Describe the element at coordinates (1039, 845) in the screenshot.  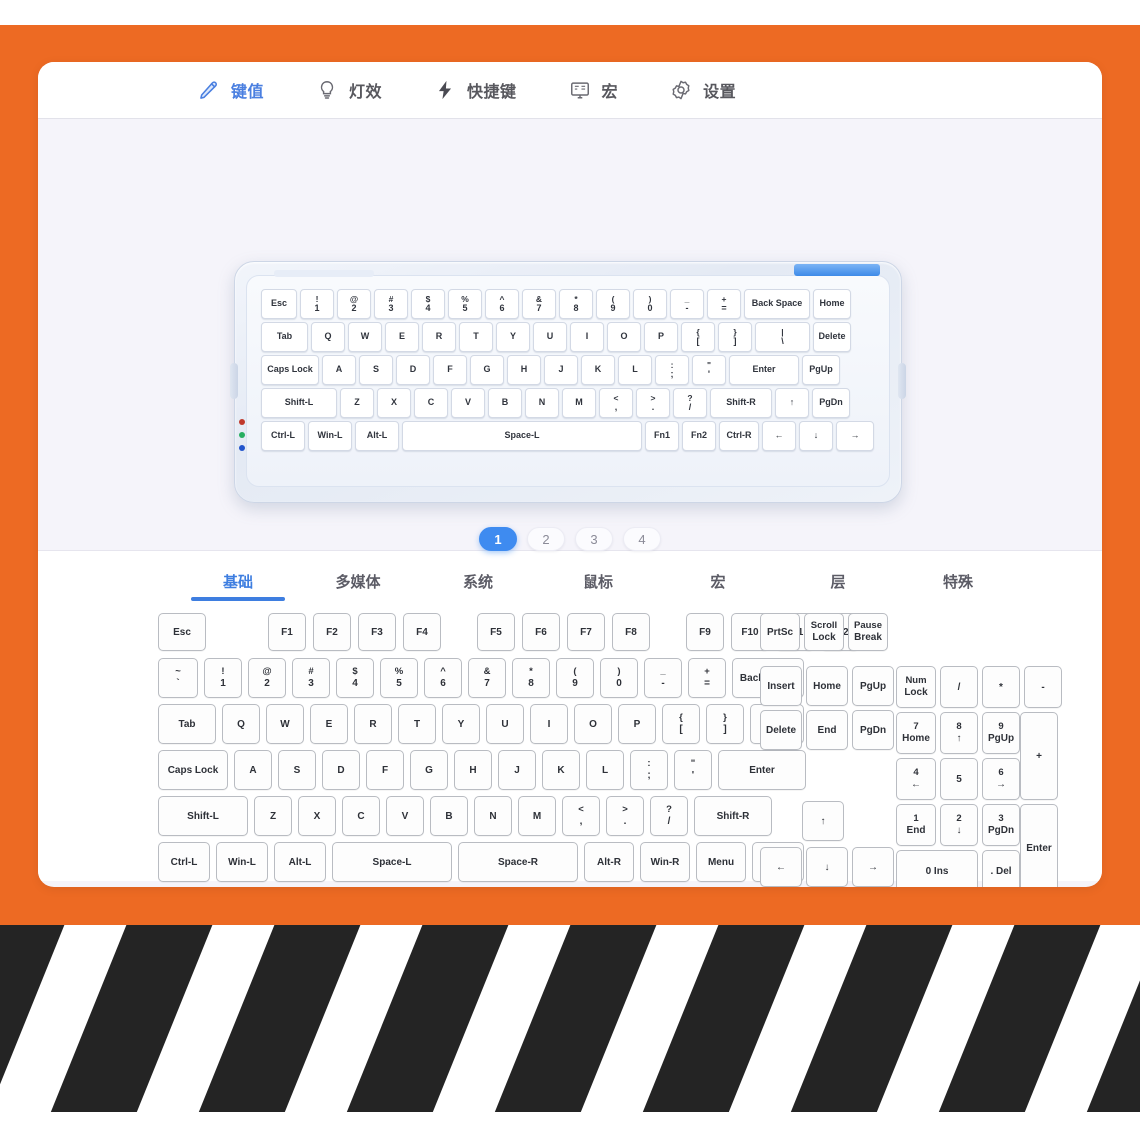
I see `picker-key-numpad-enter: Enter` at that location.